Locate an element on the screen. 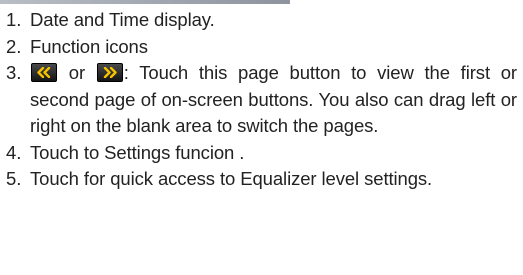 Image resolution: width=523 pixels, height=275 pixels. list-item: 4. Touch to Settings funcion . is located at coordinates (261, 153).